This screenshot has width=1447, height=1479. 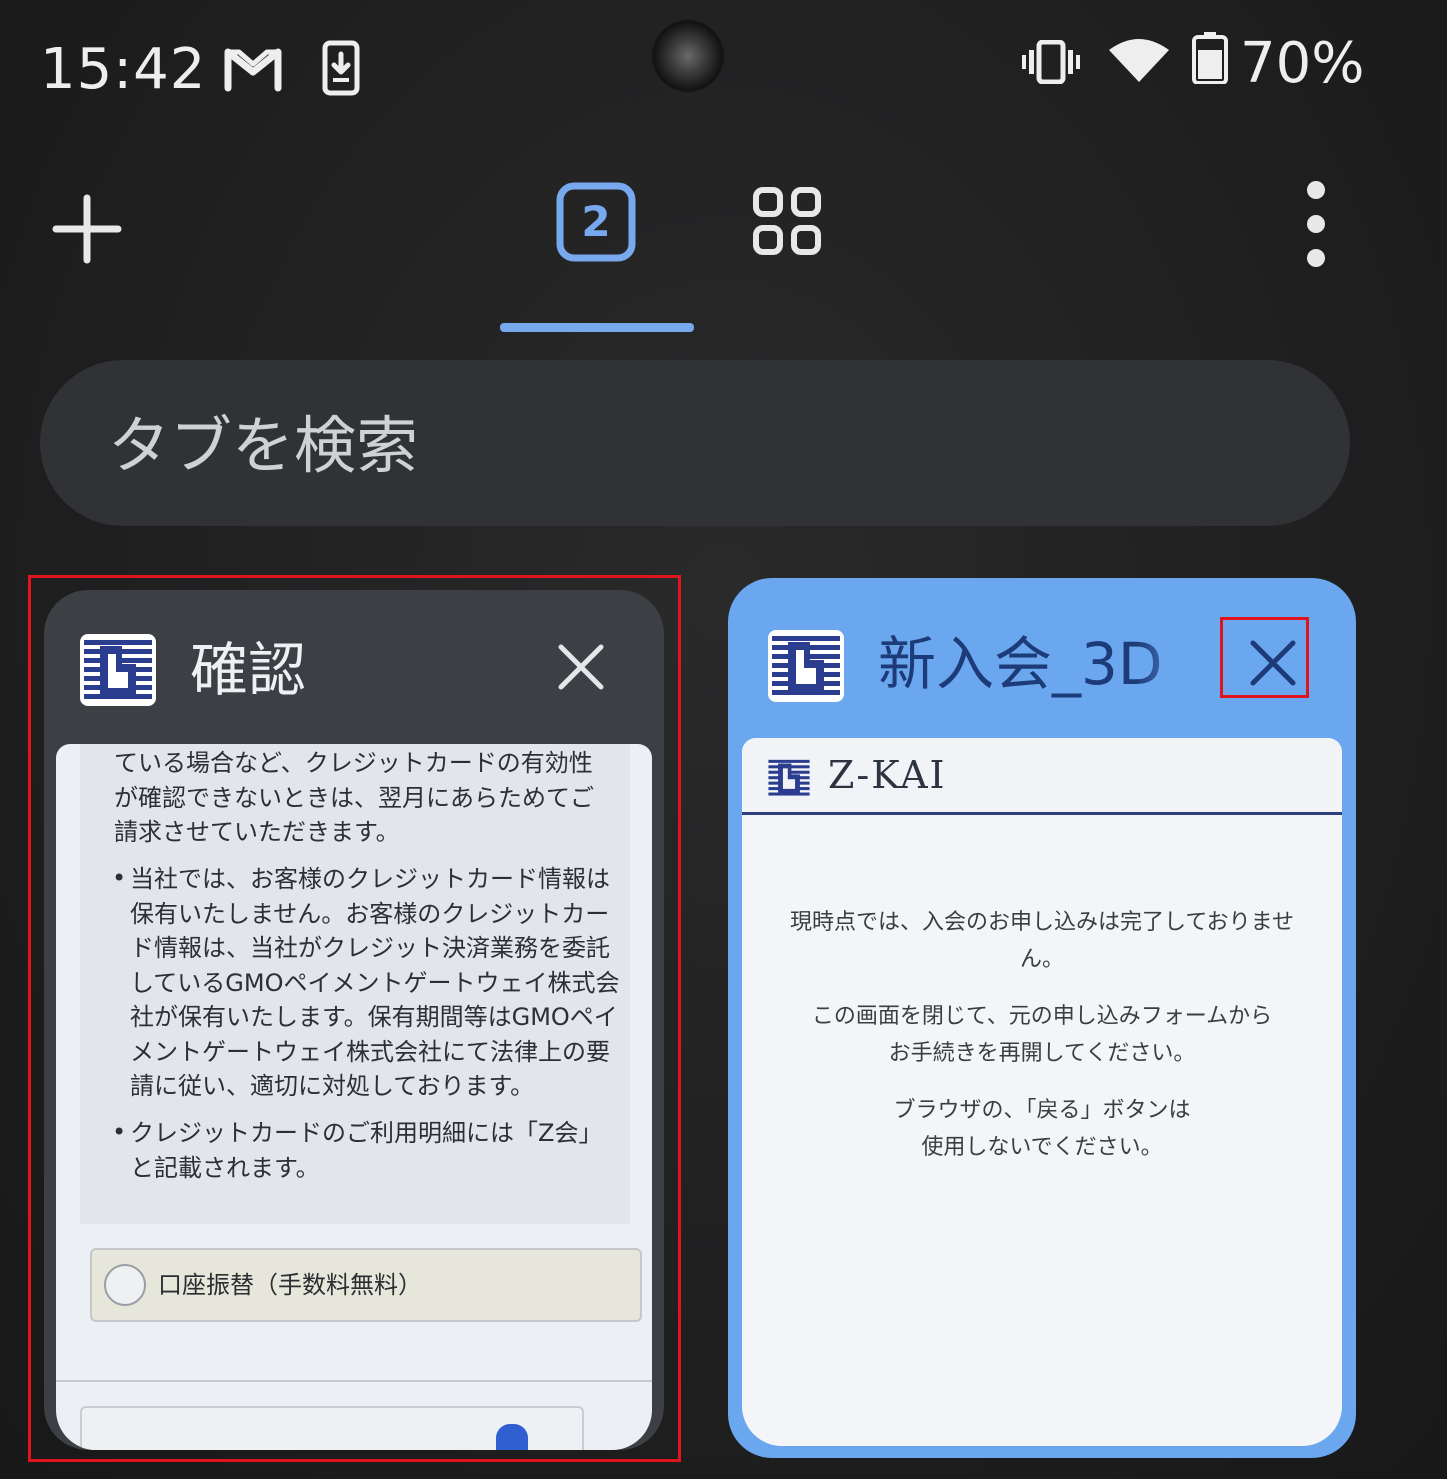 What do you see at coordinates (370, 1051) in the screenshot?
I see `thumbnail-line: メントゲートウェイ株式会社にて法律上の要` at bounding box center [370, 1051].